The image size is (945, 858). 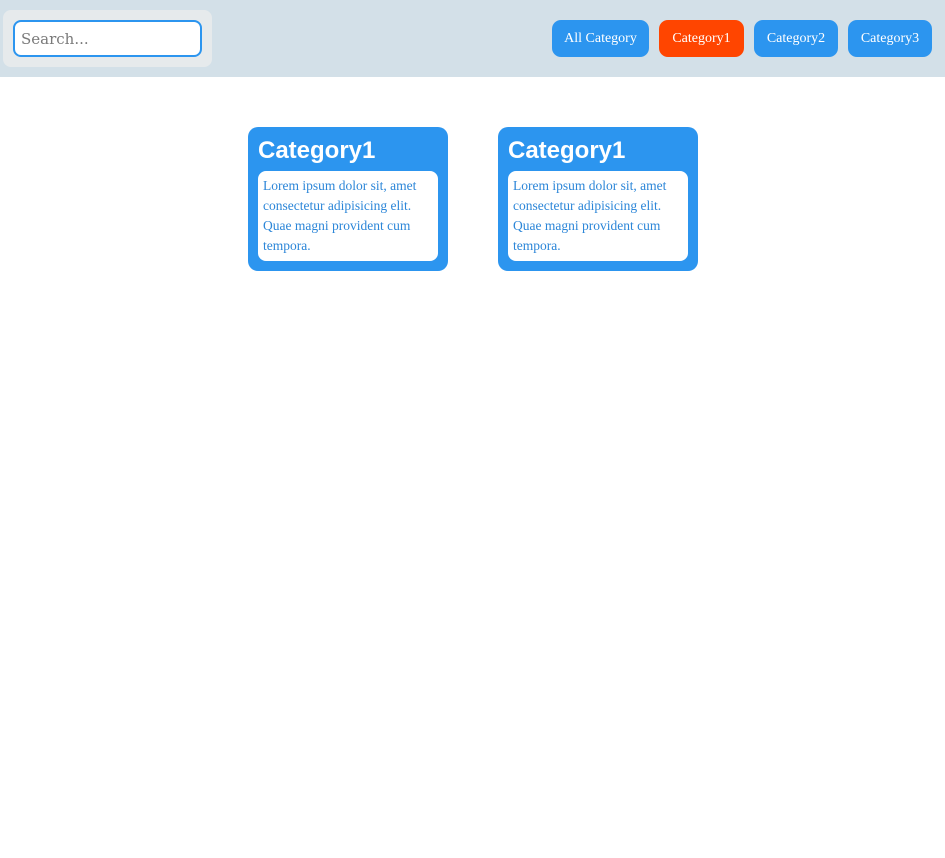 What do you see at coordinates (701, 38) in the screenshot?
I see `filter-category1-button: Category1` at bounding box center [701, 38].